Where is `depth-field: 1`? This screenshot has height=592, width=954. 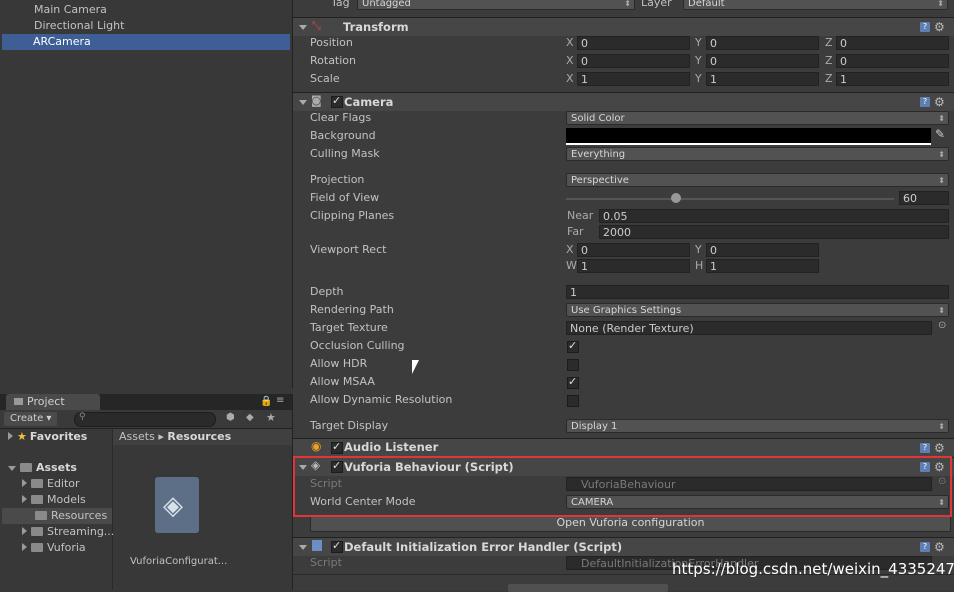
depth-field: 1 is located at coordinates (757, 292).